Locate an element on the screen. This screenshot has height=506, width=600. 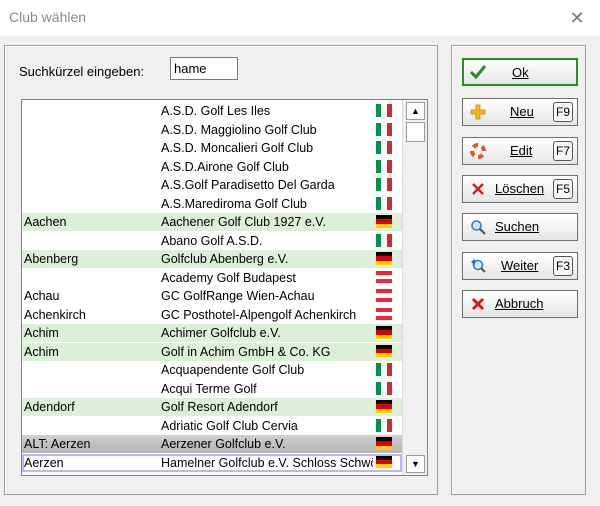
list-row: A.S.D. Moncalieri Golf Club is located at coordinates (212, 148).